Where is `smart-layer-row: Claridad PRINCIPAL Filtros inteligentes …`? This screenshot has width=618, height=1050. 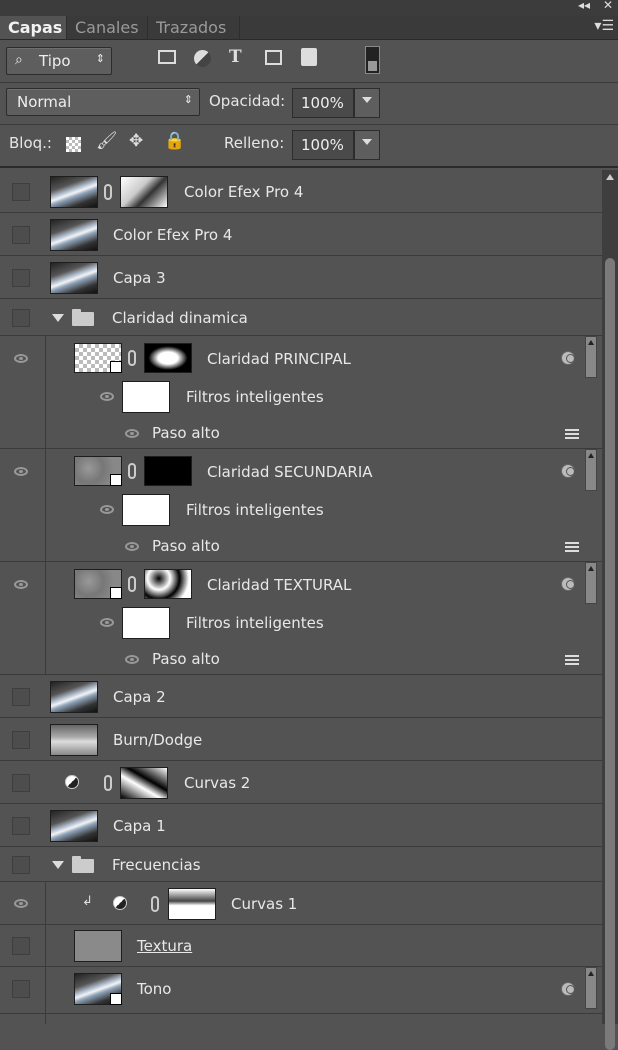 smart-layer-row: Claridad PRINCIPAL Filtros inteligentes … is located at coordinates (301, 392).